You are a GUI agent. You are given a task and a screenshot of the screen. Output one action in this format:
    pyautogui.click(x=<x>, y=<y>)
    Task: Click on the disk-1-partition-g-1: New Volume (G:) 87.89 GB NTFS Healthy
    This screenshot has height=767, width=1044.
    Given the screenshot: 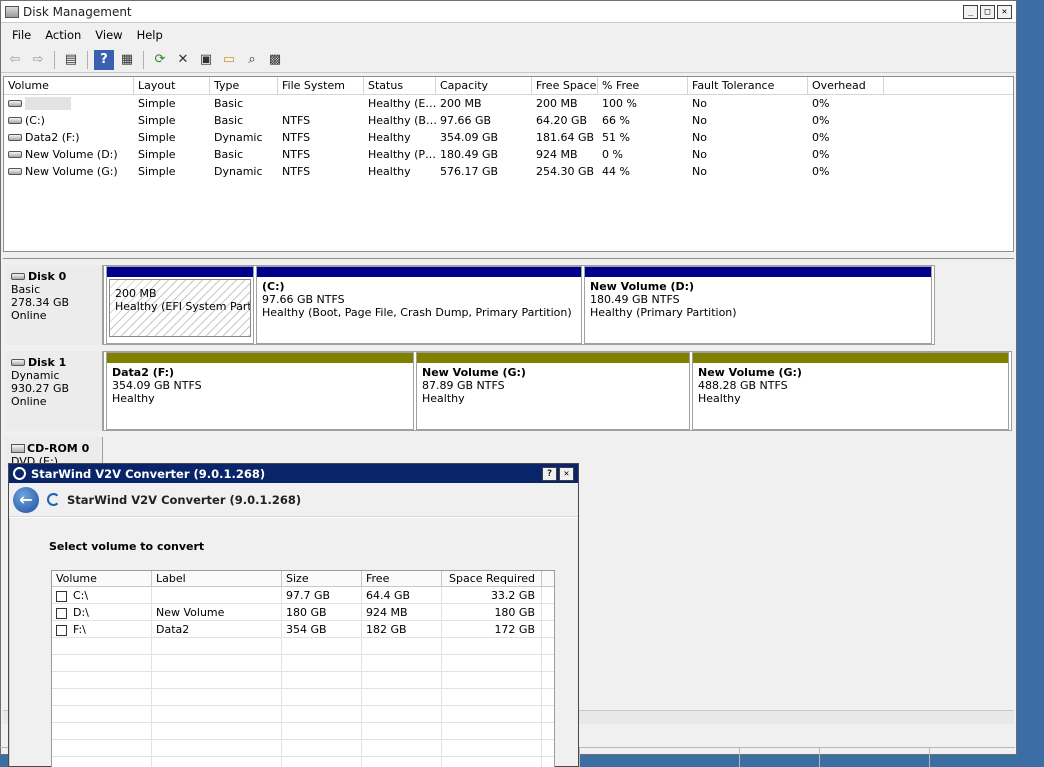 What is the action you would take?
    pyautogui.click(x=553, y=391)
    